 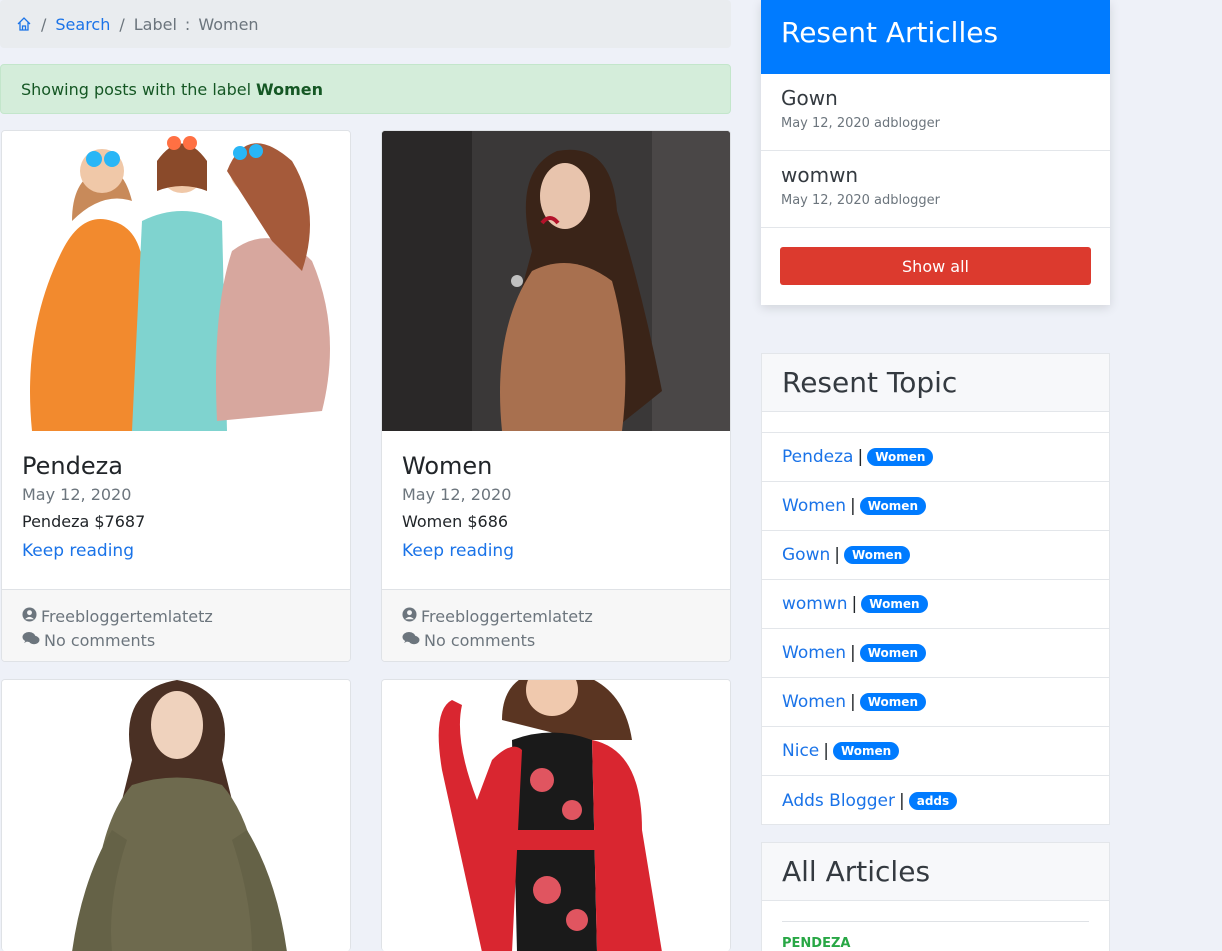 I want to click on label-badge: adds, so click(x=933, y=800).